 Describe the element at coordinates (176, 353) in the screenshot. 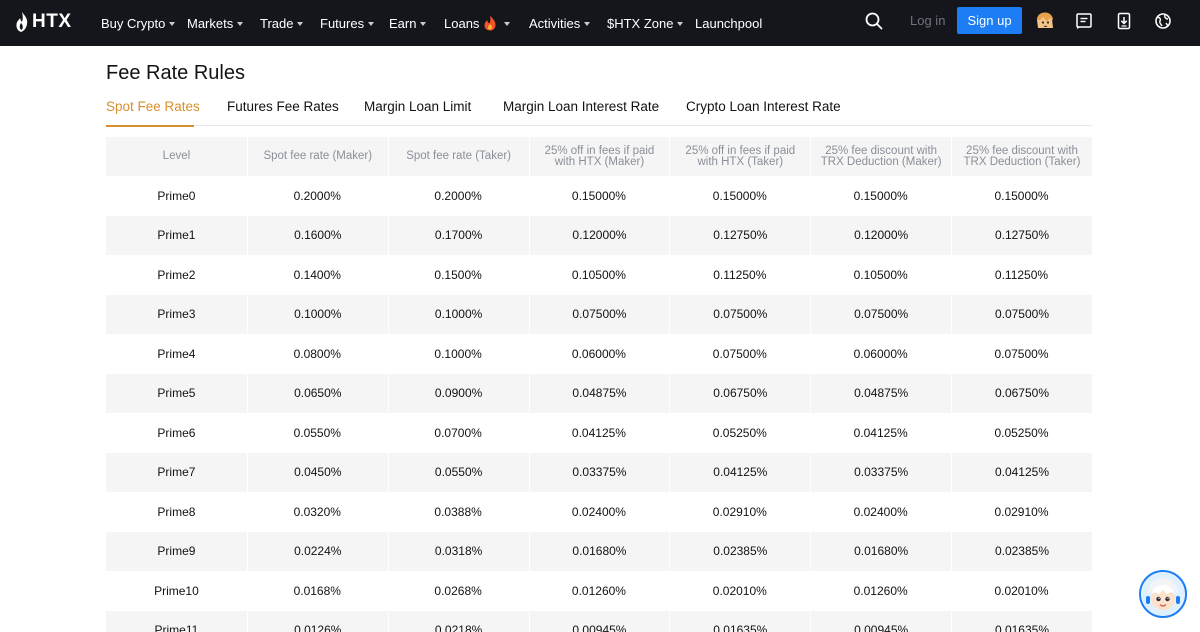

I see `level-cell: Prime4` at that location.